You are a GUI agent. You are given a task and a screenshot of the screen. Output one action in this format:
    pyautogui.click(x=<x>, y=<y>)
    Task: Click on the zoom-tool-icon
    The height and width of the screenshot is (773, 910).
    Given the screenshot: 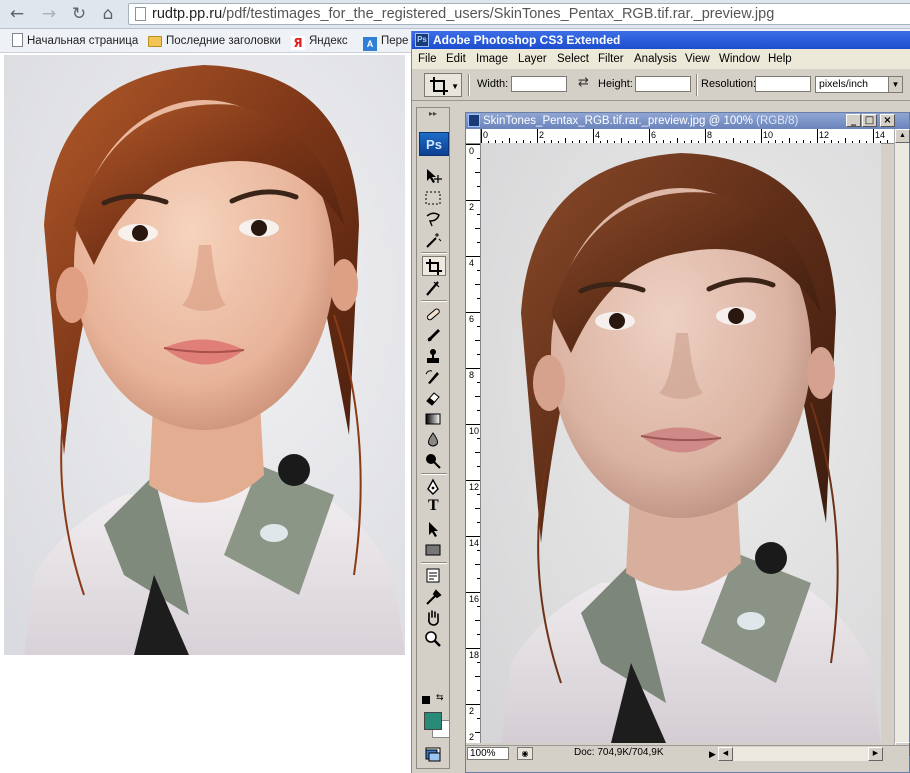 What is the action you would take?
    pyautogui.click(x=434, y=639)
    